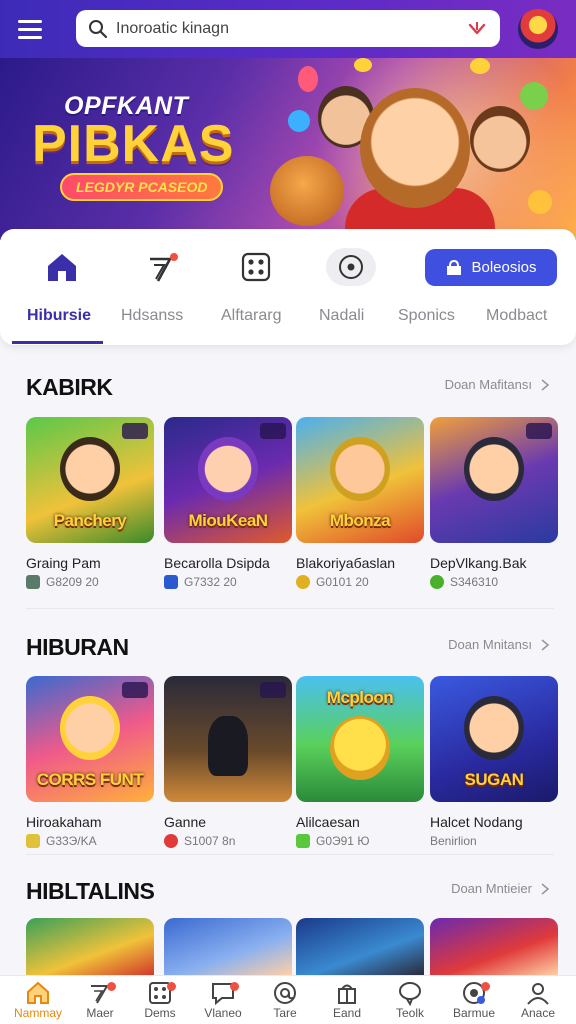 The height and width of the screenshot is (1024, 576). Describe the element at coordinates (223, 1013) in the screenshot. I see `nav-label: Vlaneo` at that location.